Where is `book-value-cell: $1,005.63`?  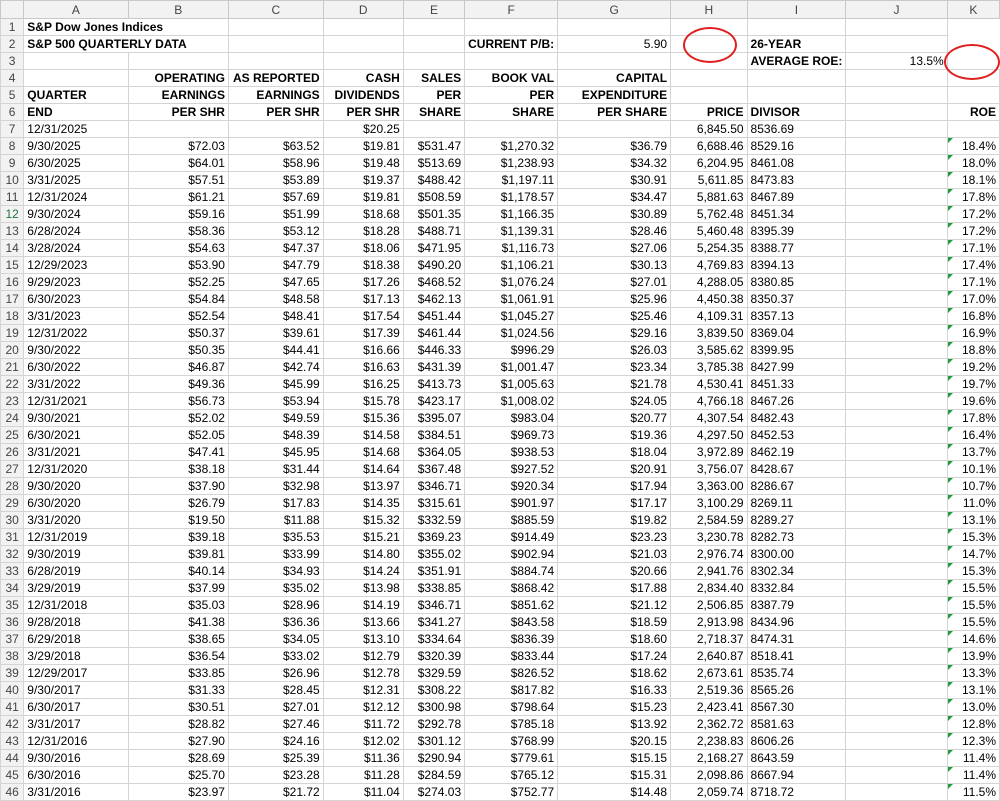 book-value-cell: $1,005.63 is located at coordinates (511, 384).